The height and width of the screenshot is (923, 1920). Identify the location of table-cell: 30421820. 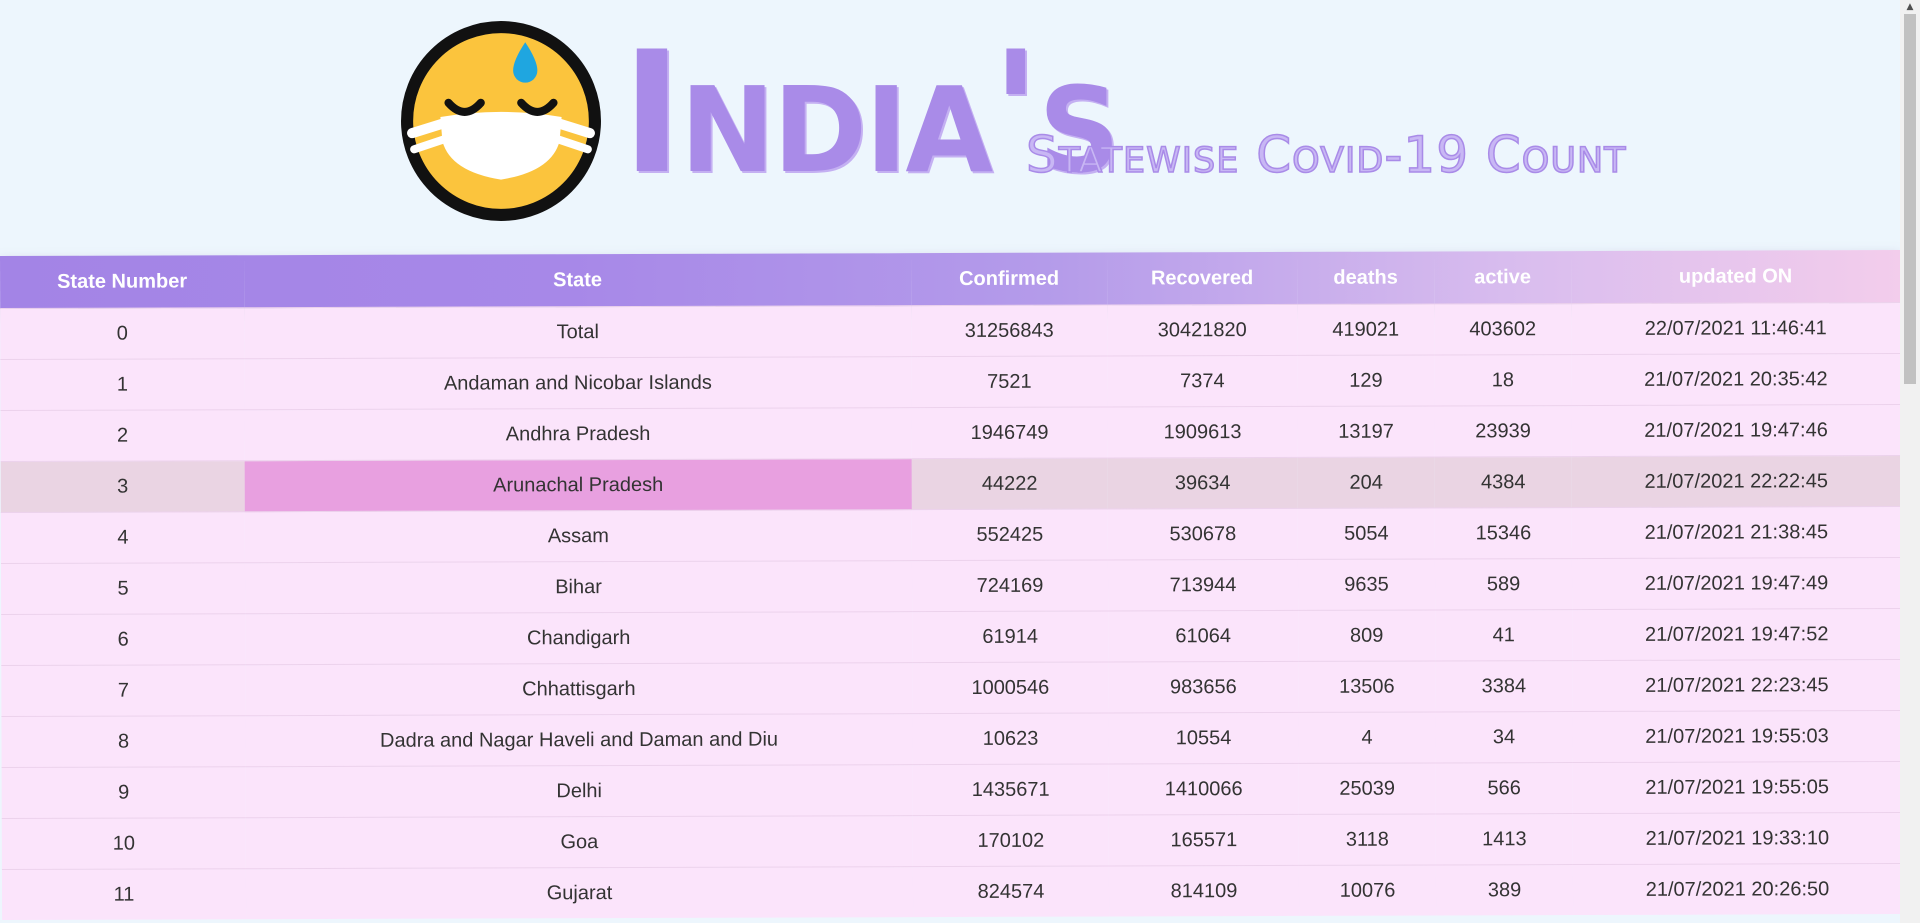
(1202, 329).